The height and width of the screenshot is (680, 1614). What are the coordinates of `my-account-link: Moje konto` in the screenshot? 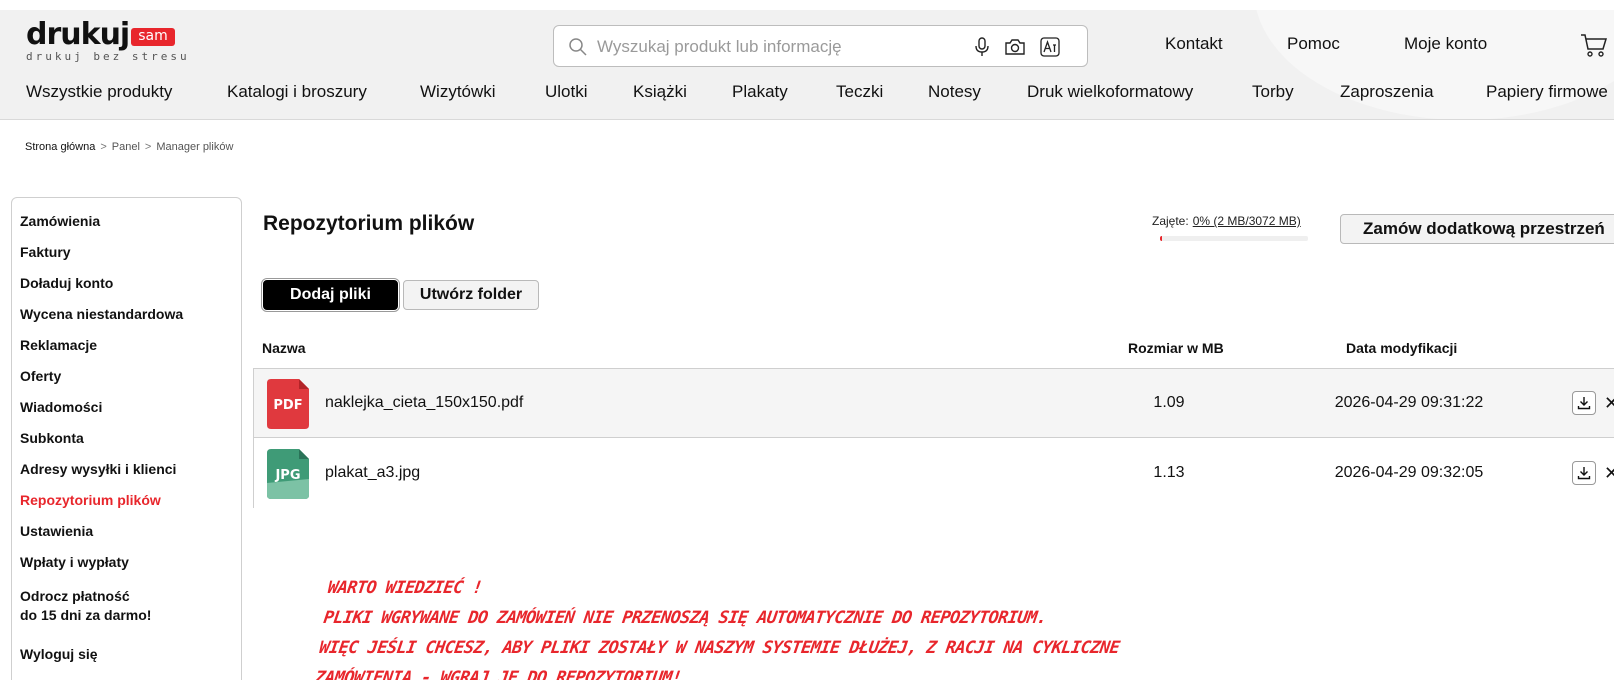 It's located at (1445, 44).